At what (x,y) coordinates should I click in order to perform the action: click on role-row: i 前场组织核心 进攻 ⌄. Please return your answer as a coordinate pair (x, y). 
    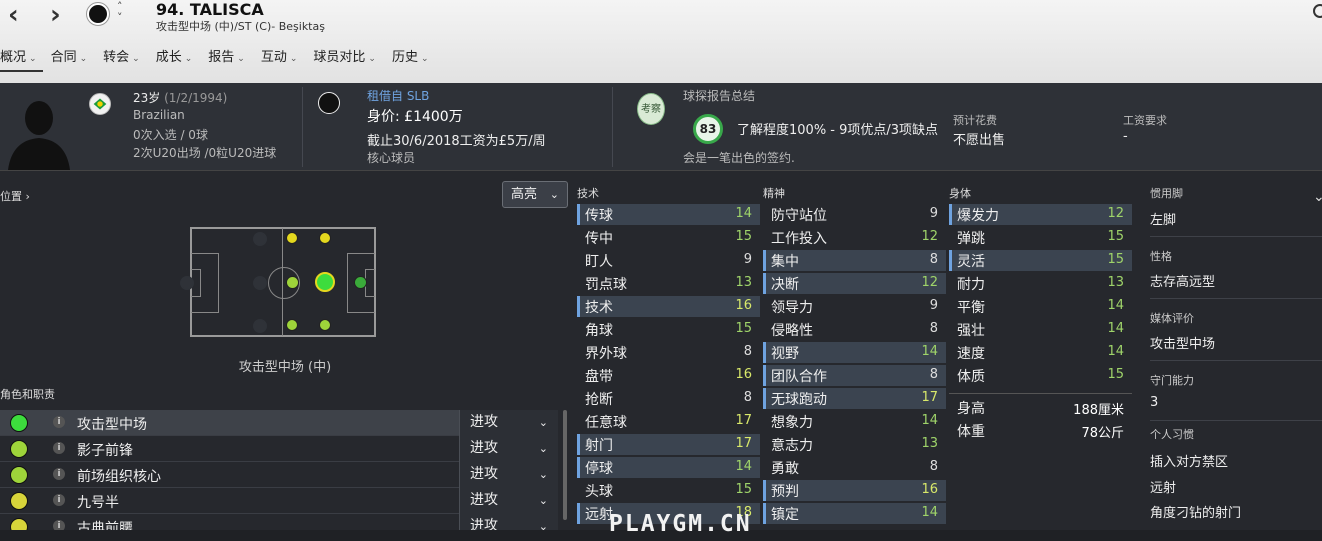
    Looking at the image, I should click on (279, 475).